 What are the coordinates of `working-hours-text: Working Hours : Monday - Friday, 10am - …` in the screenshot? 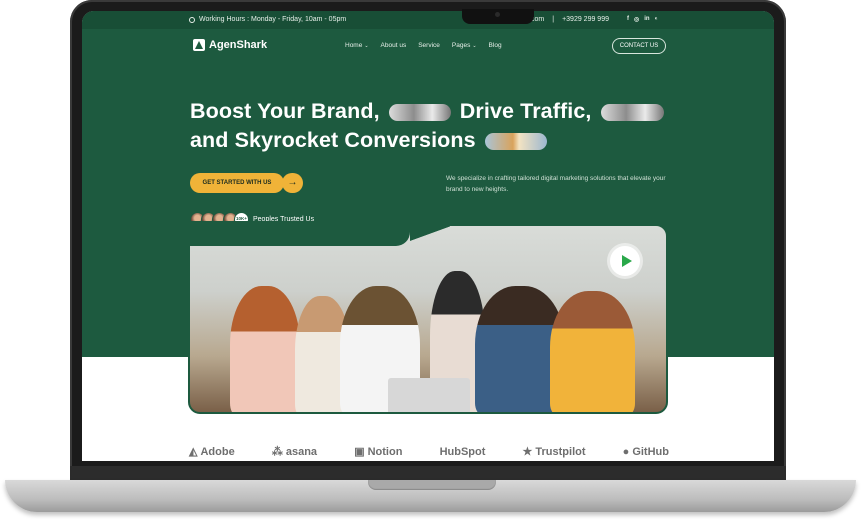 It's located at (273, 19).